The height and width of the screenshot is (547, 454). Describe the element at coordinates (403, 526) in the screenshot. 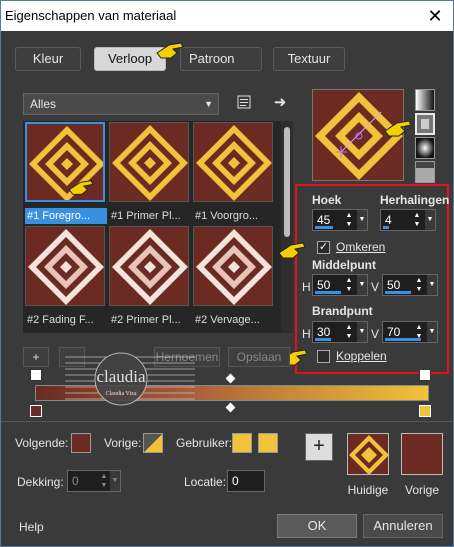

I see `cancel-button: Annuleren` at that location.